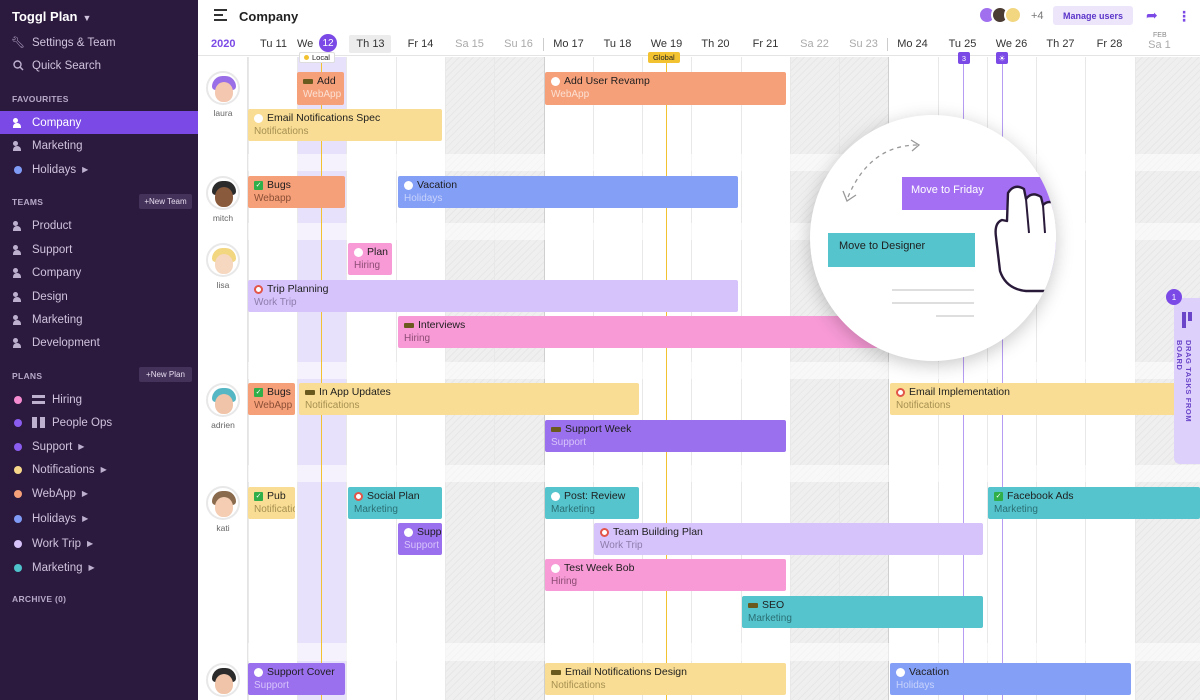 The height and width of the screenshot is (700, 1200). What do you see at coordinates (1152, 15) in the screenshot?
I see `share-icon: ➦` at bounding box center [1152, 15].